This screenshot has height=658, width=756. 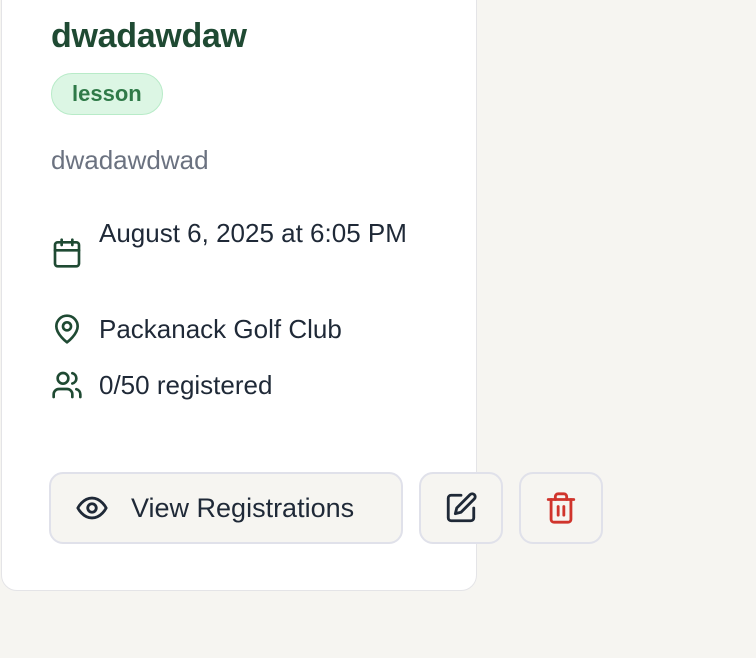 What do you see at coordinates (220, 329) in the screenshot?
I see `event-location-text: Packanack Golf Club` at bounding box center [220, 329].